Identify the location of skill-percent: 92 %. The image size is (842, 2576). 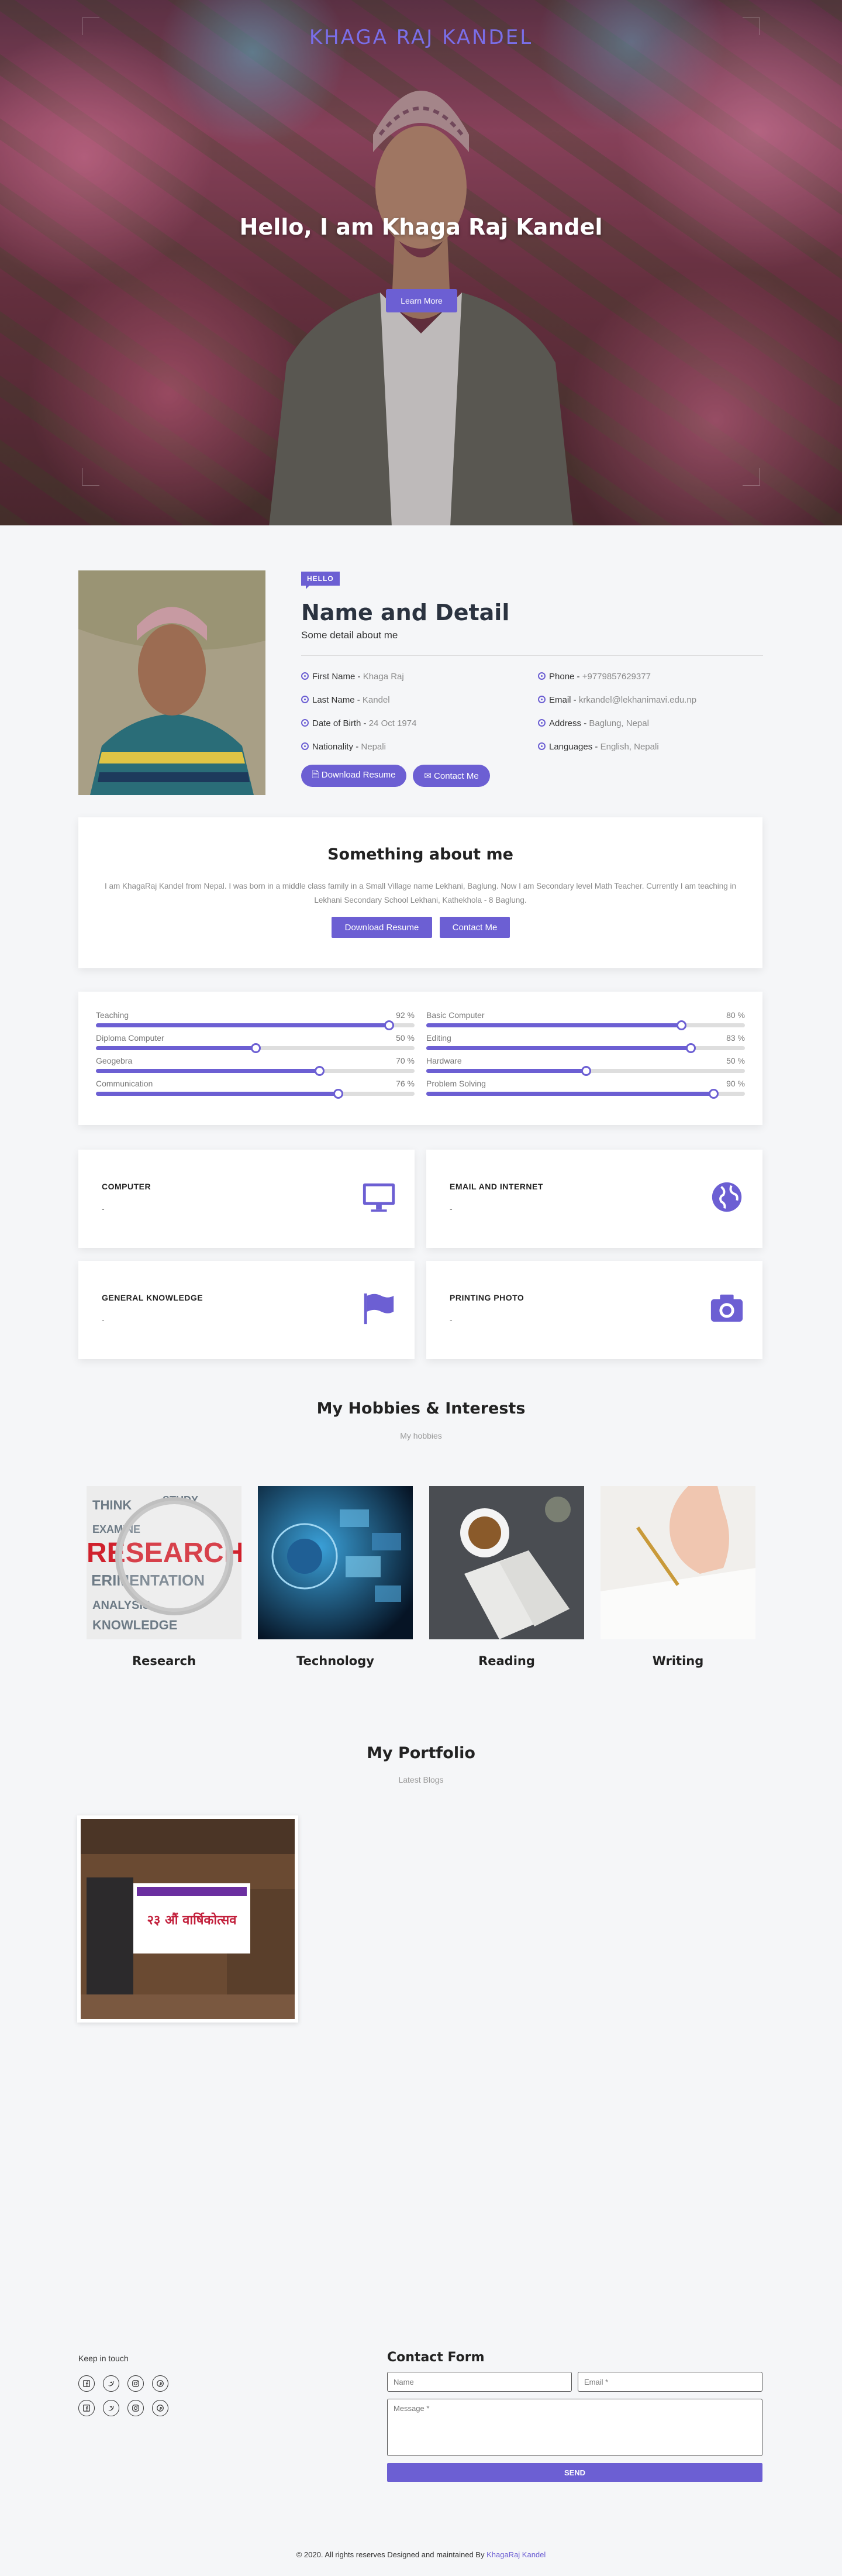
(406, 1015).